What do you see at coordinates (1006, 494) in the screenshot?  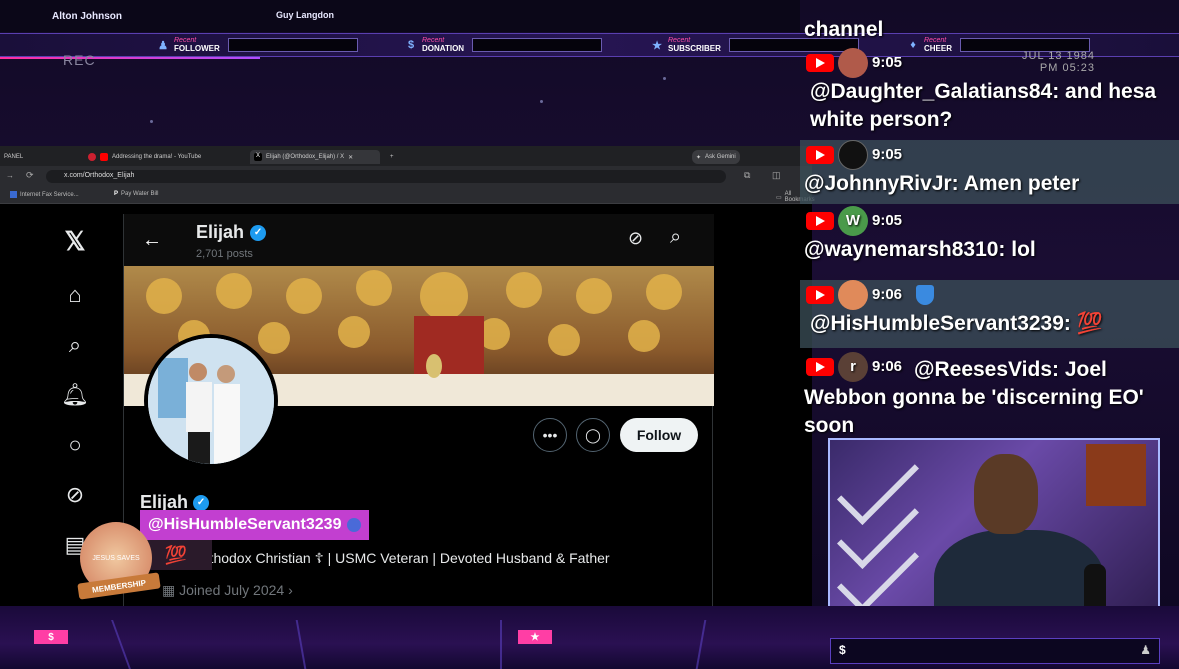 I see `streamer-head` at bounding box center [1006, 494].